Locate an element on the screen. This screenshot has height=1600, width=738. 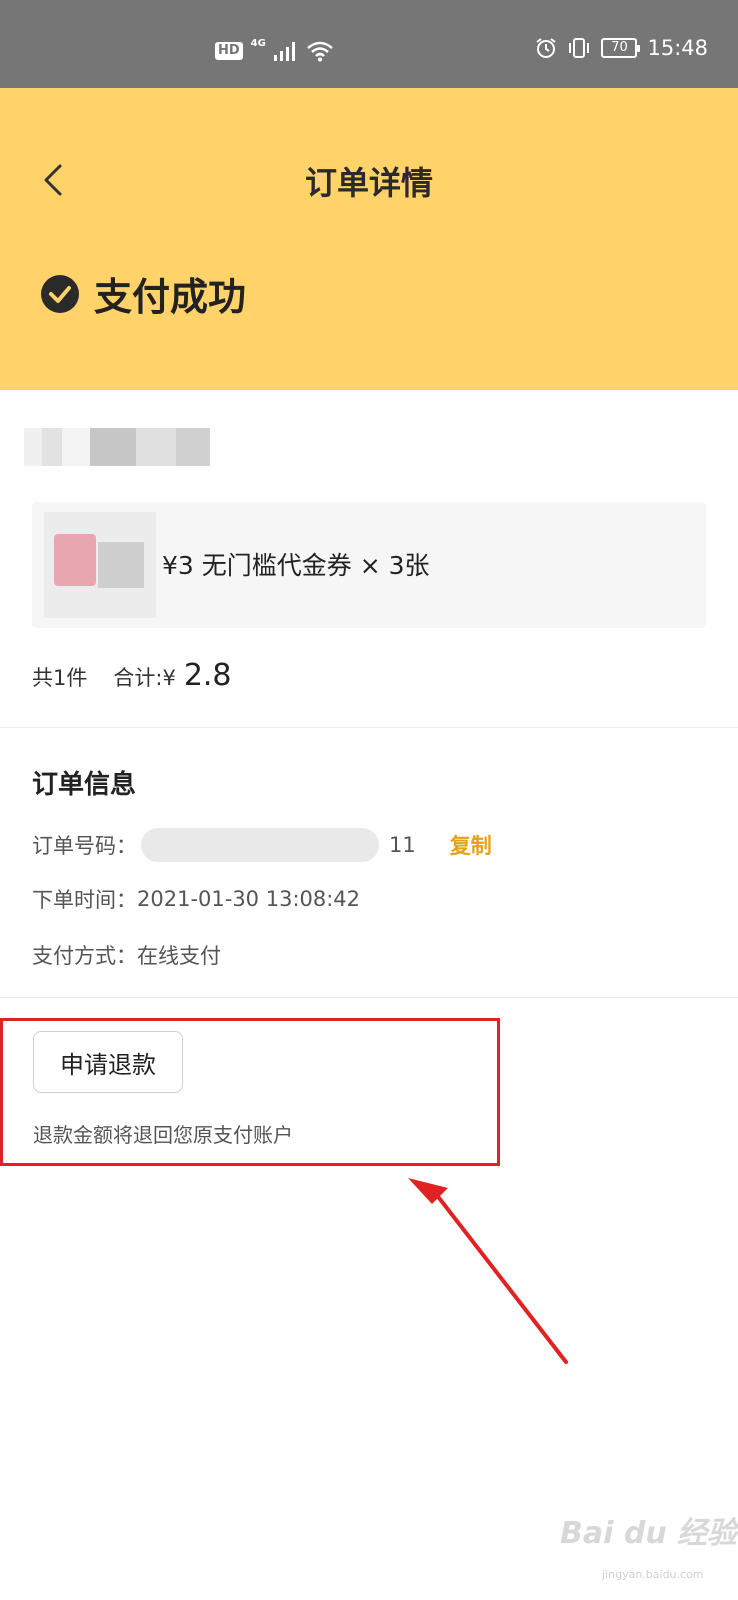
payment-method-label: 支付方式： is located at coordinates (84, 956).